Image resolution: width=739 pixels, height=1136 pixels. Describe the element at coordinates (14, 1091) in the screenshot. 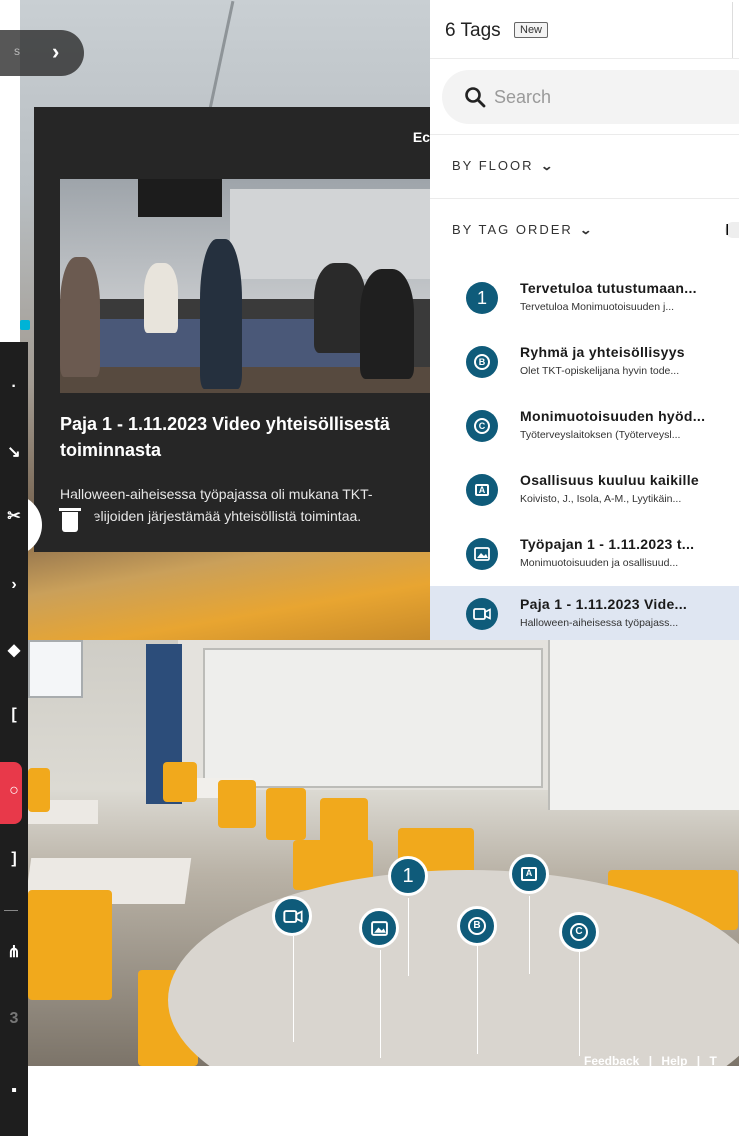

I see `save-icon: ▪` at that location.